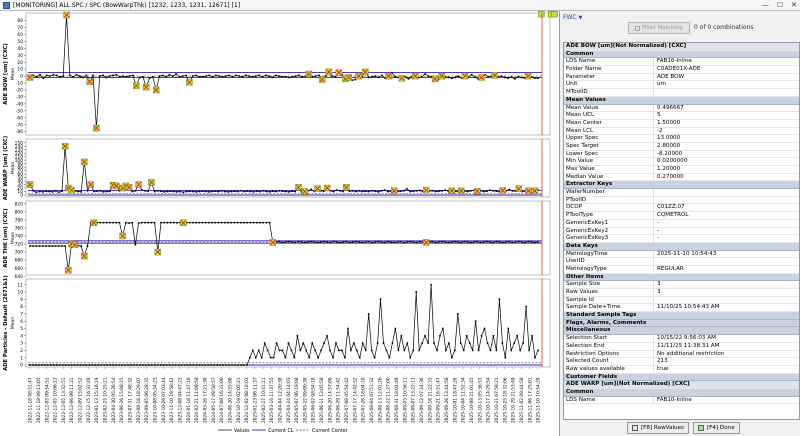 The image size is (800, 436). Describe the element at coordinates (681, 293) in the screenshot. I see `property-row: Raw Values 3` at that location.